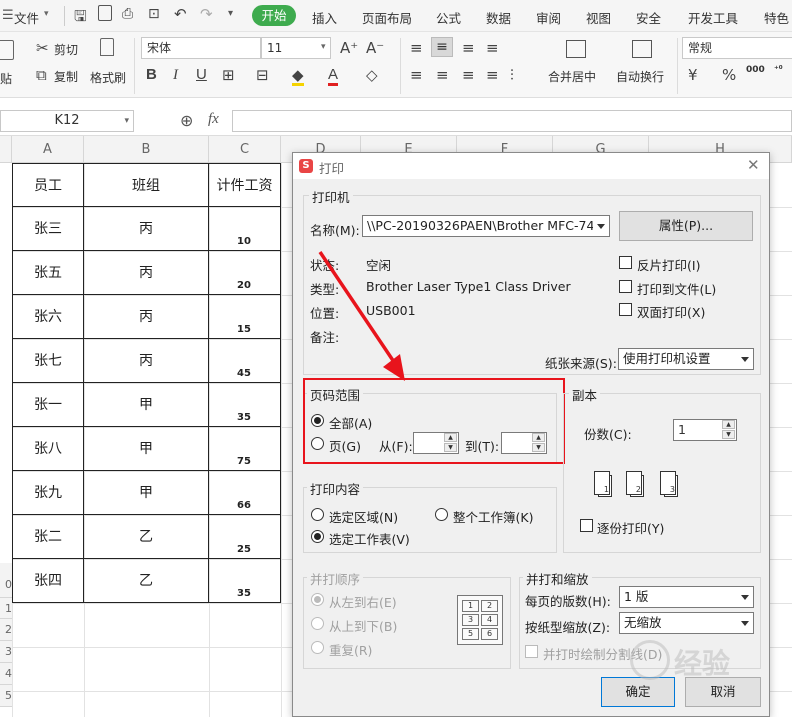 This screenshot has width=792, height=717. I want to click on watermark-text: 经验, so click(702, 663).